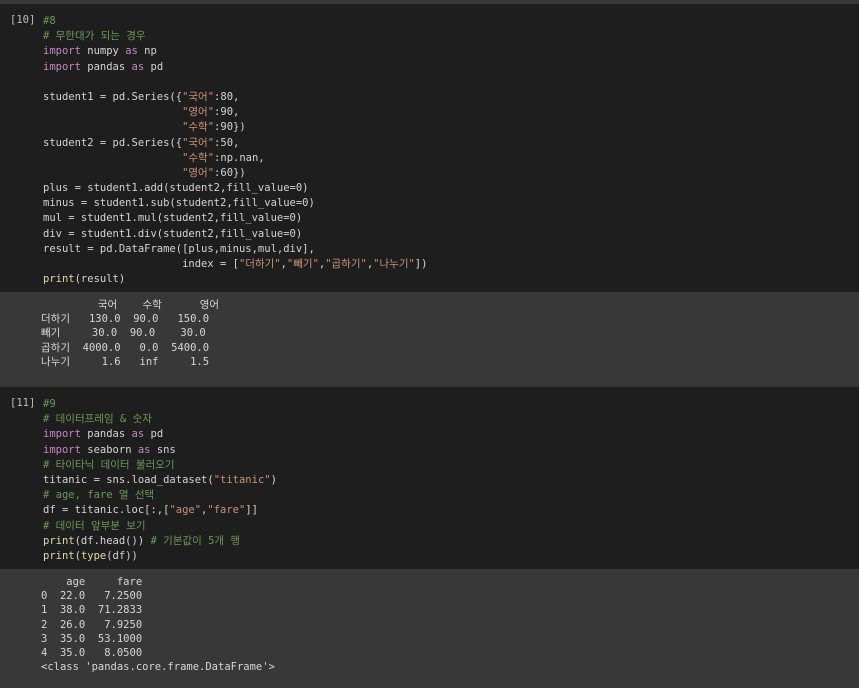 This screenshot has width=859, height=688. Describe the element at coordinates (273, 479) in the screenshot. I see `code-token: )` at that location.